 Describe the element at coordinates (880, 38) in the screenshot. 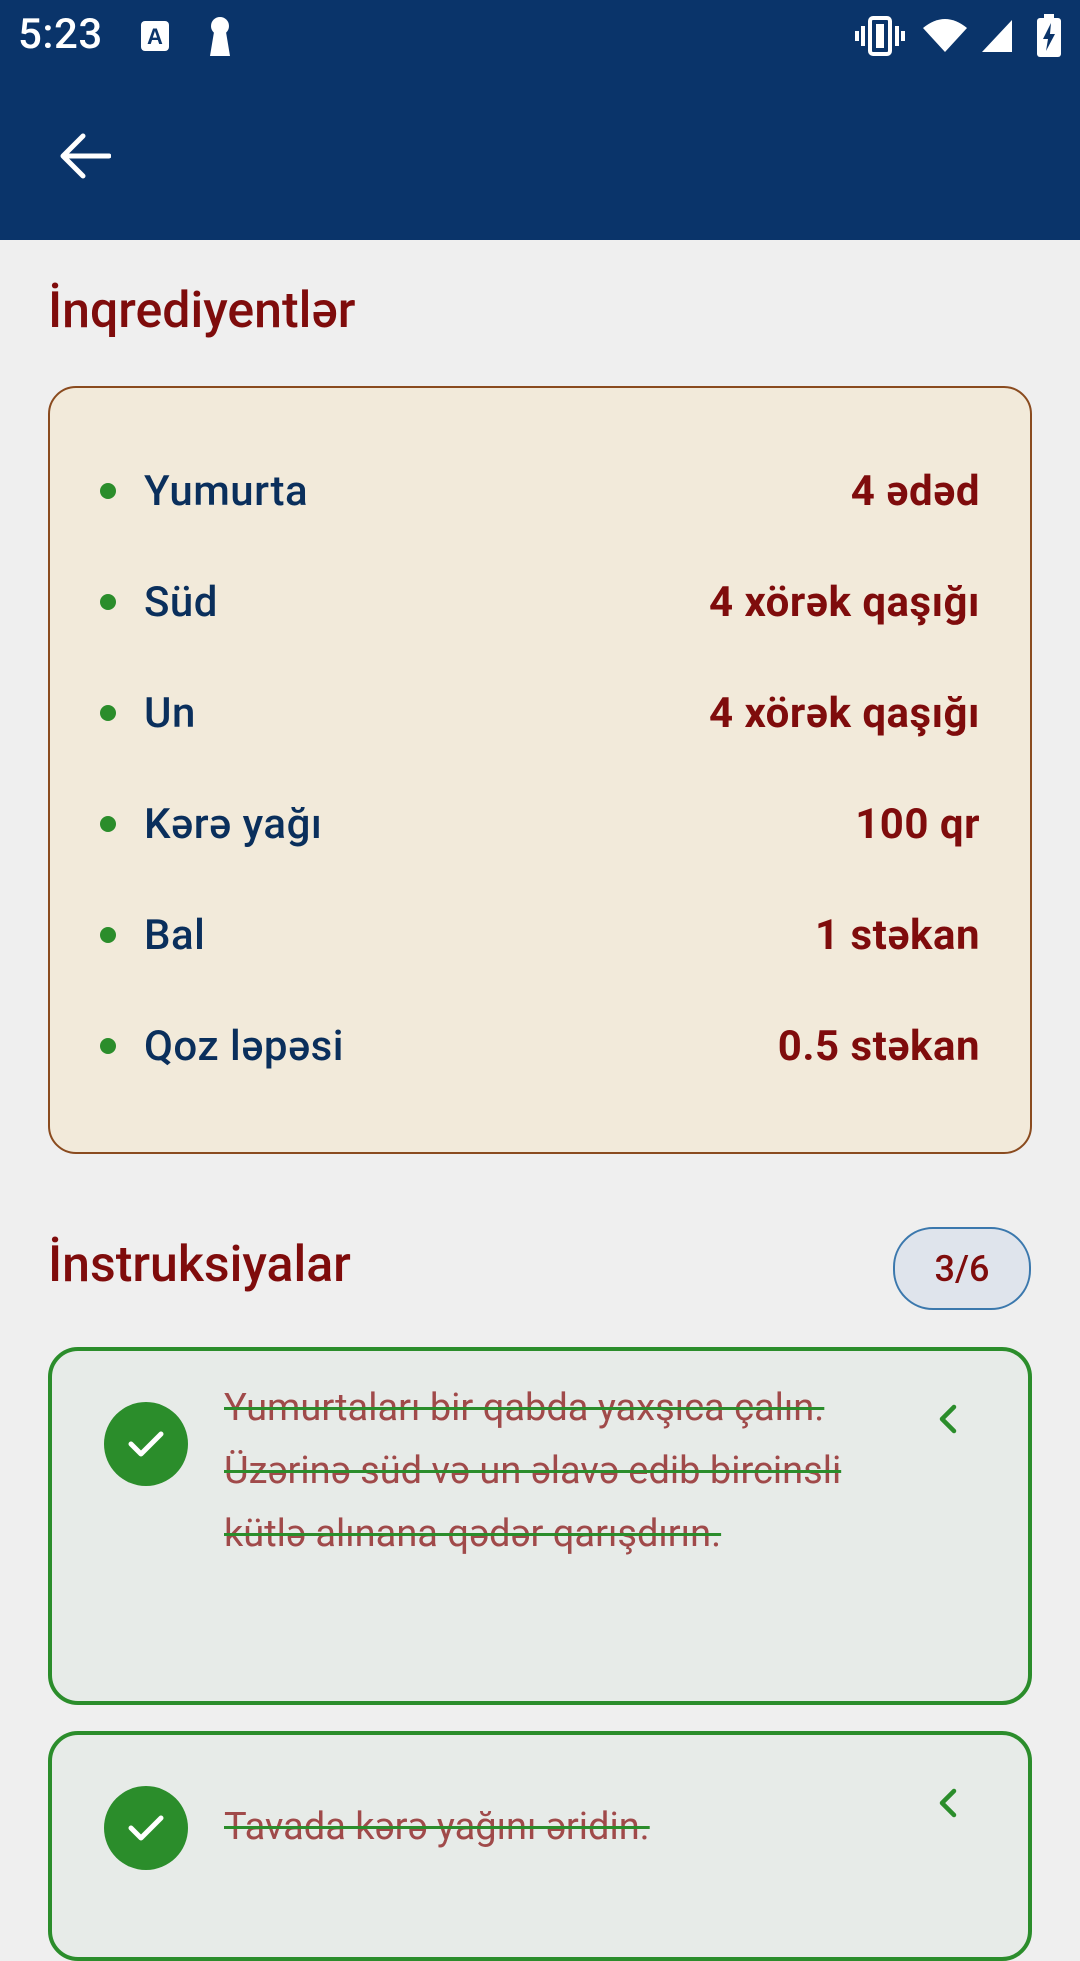

I see `vibrate-icon` at that location.